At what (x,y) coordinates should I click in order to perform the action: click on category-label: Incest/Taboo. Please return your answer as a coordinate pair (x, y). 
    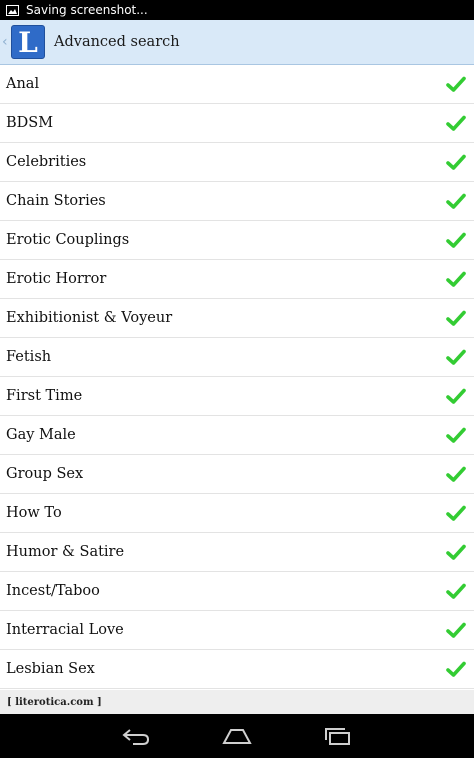
    Looking at the image, I should click on (53, 591).